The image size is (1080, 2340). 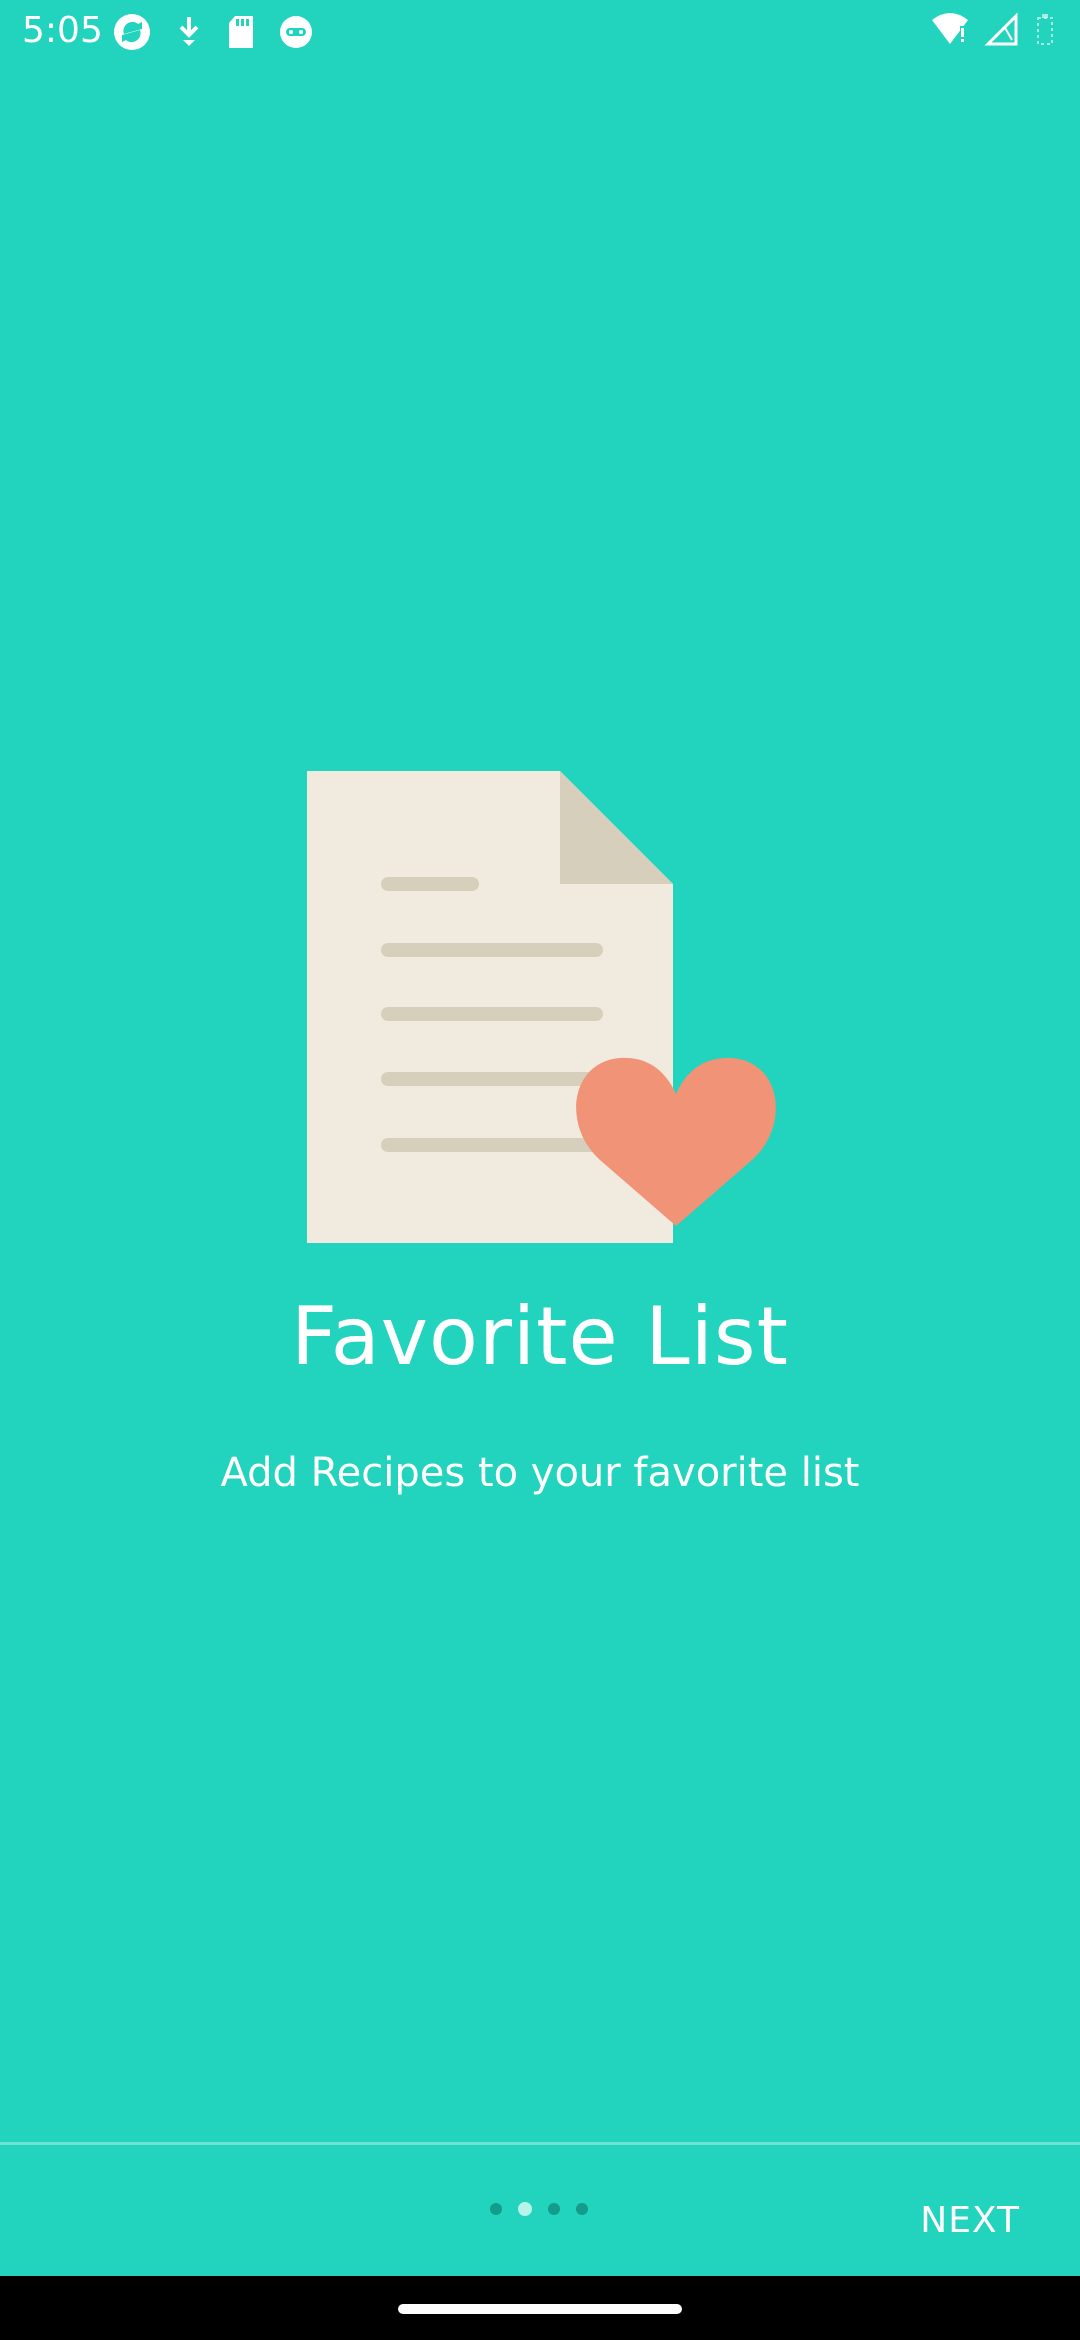 I want to click on status-time: 5:05, so click(x=62, y=30).